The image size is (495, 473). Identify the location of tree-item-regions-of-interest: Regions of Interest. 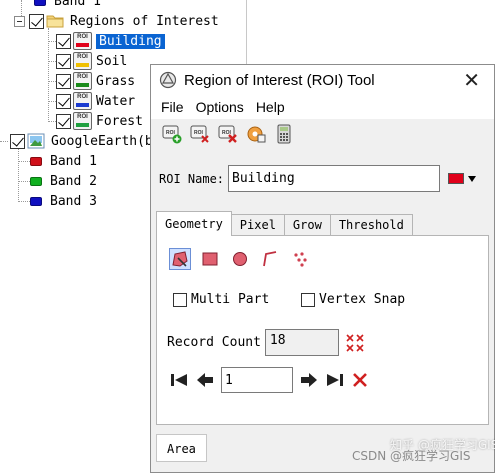
(116, 21).